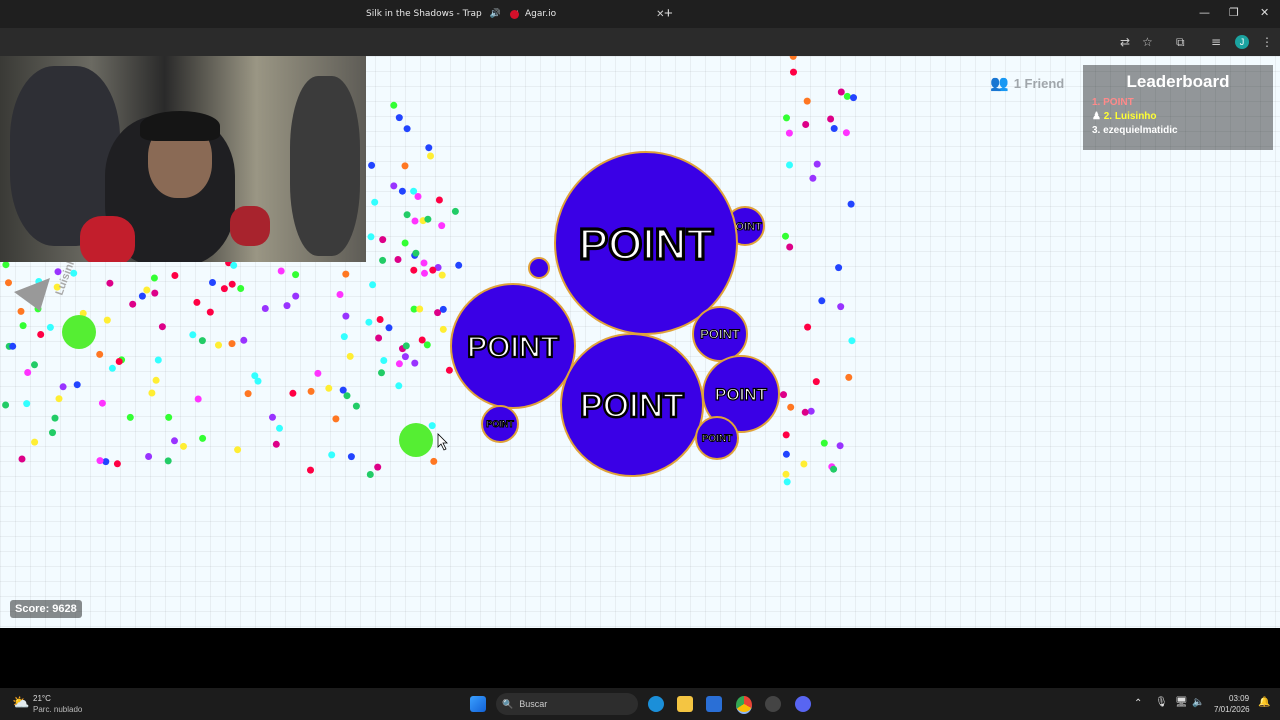 The height and width of the screenshot is (720, 1280). Describe the element at coordinates (1198, 702) in the screenshot. I see `volume-icon: 🔈` at that location.